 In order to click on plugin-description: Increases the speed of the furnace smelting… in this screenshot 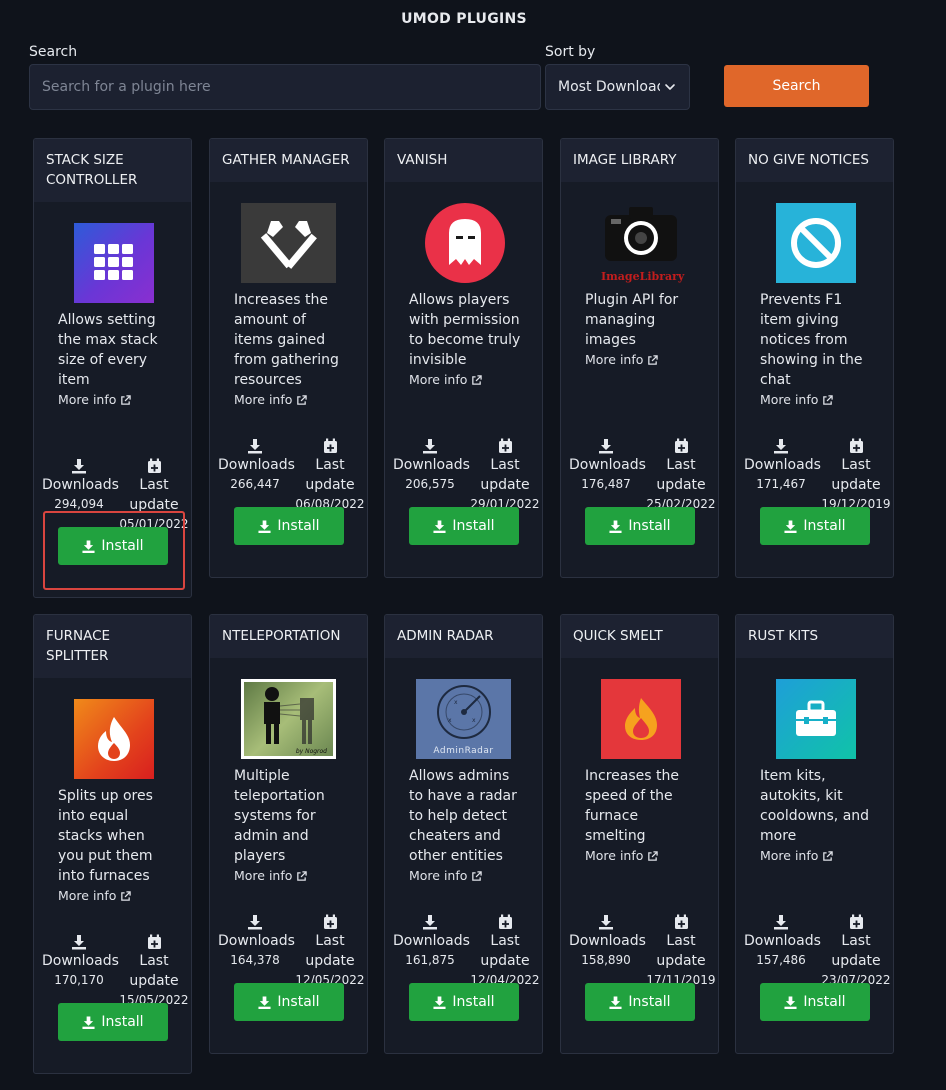, I will do `click(648, 816)`.